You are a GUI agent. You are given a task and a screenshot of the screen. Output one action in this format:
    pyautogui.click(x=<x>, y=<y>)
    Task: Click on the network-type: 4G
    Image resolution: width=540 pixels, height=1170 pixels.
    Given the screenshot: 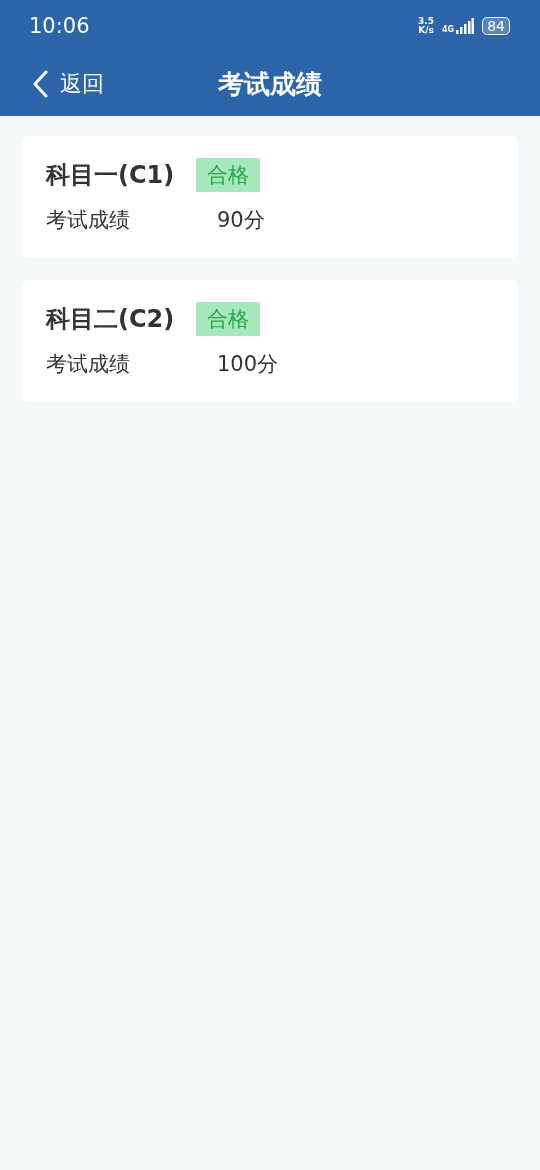 What is the action you would take?
    pyautogui.click(x=448, y=29)
    